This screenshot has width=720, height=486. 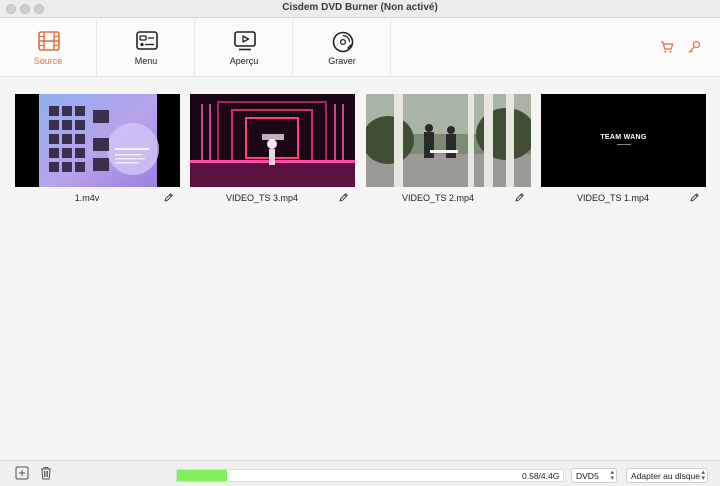 I want to click on key-icon, so click(x=694, y=47).